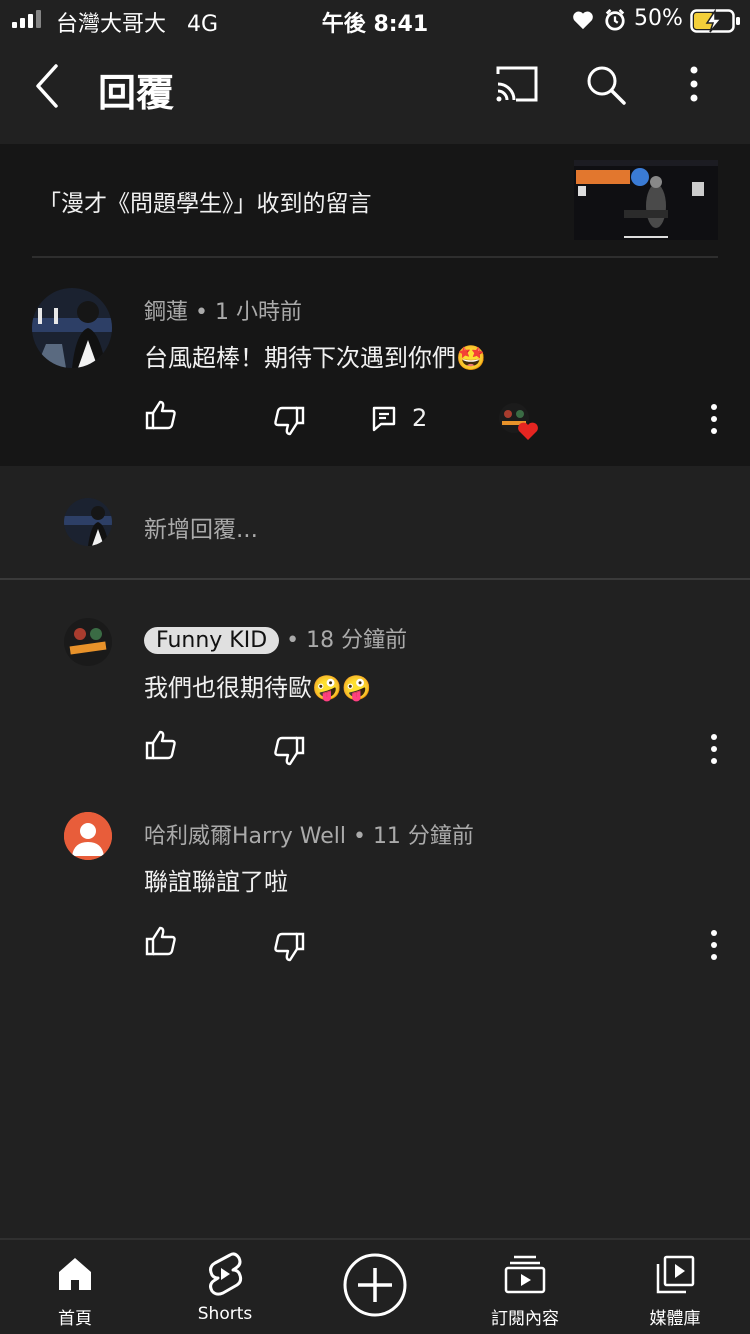  What do you see at coordinates (525, 1319) in the screenshot?
I see `nav-label: 訂閱內容` at bounding box center [525, 1319].